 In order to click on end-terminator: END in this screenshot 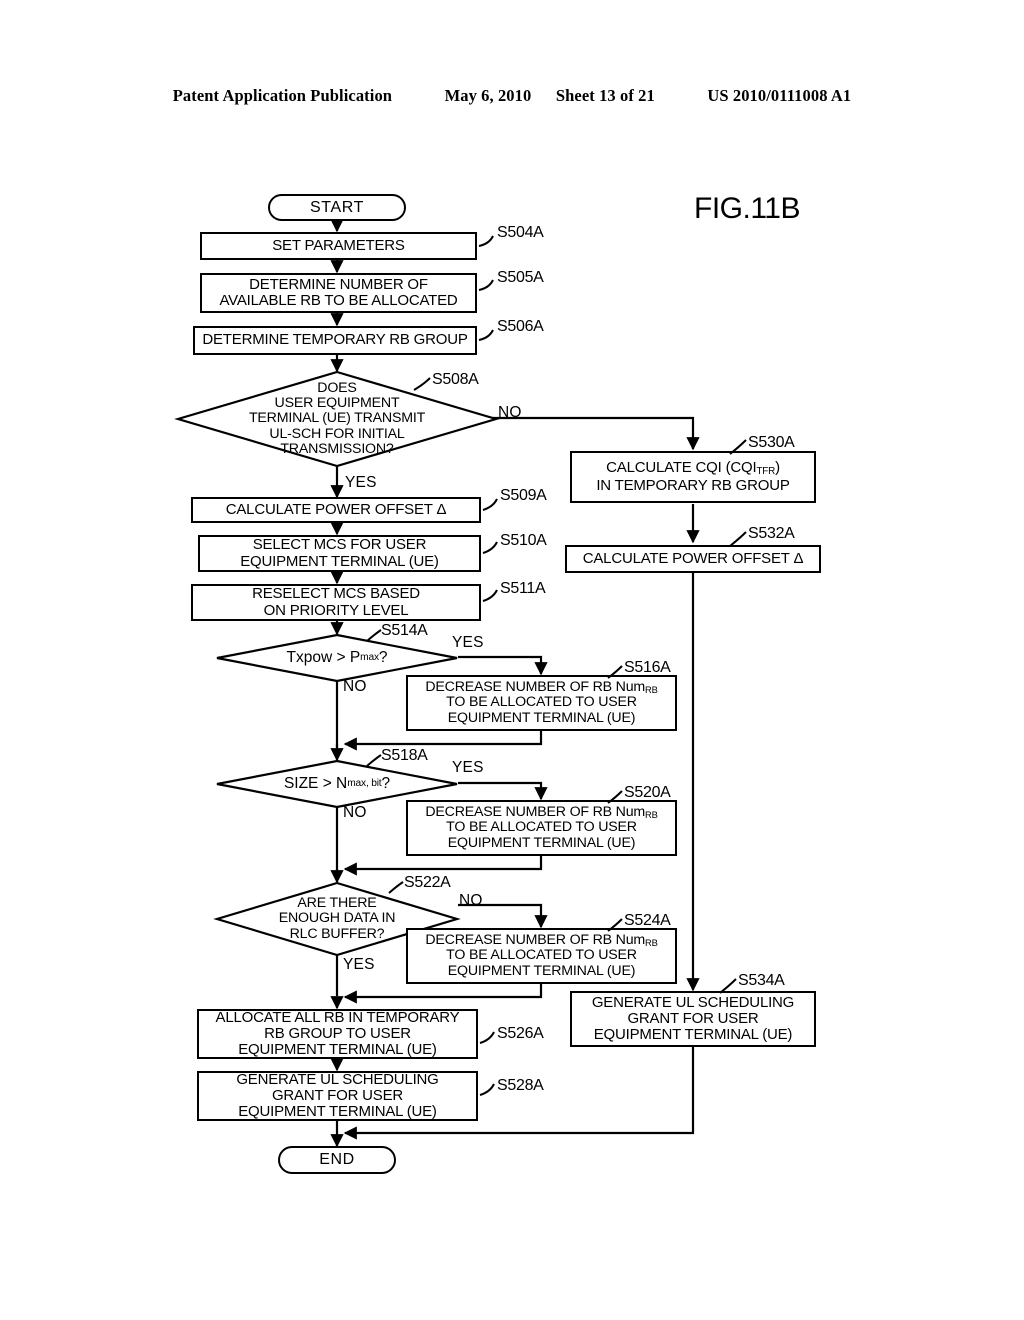, I will do `click(337, 1160)`.